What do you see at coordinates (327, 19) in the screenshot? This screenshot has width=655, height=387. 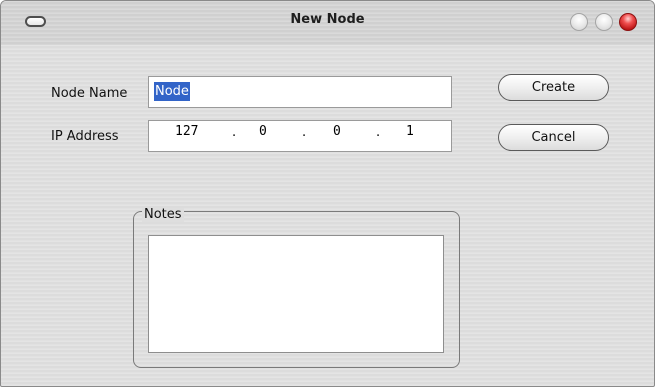 I see `window-title: New Node` at bounding box center [327, 19].